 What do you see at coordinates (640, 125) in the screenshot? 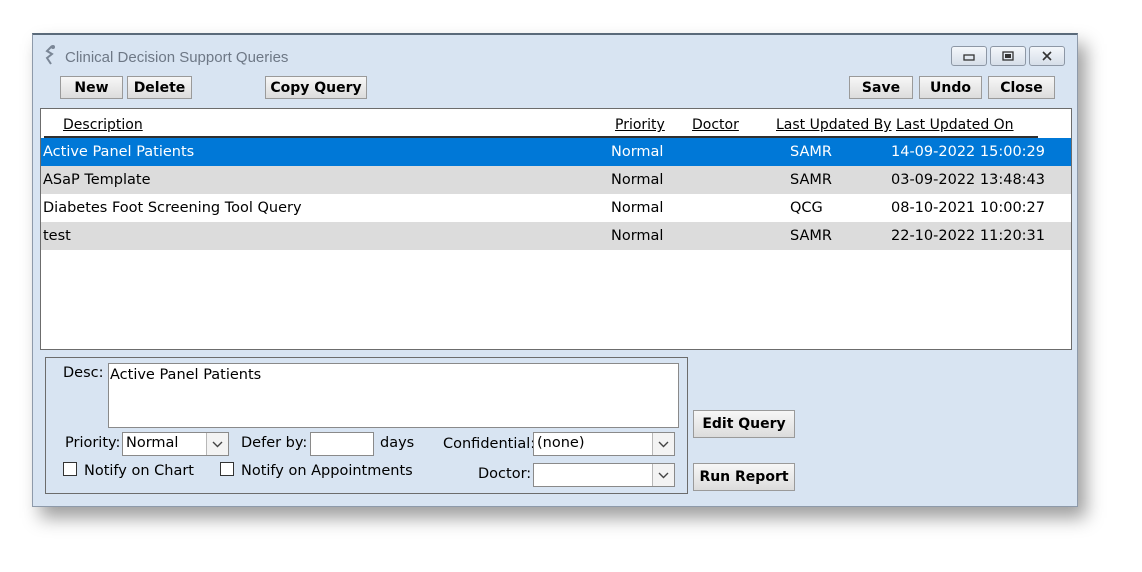
I see `column-header-priority: Priority` at bounding box center [640, 125].